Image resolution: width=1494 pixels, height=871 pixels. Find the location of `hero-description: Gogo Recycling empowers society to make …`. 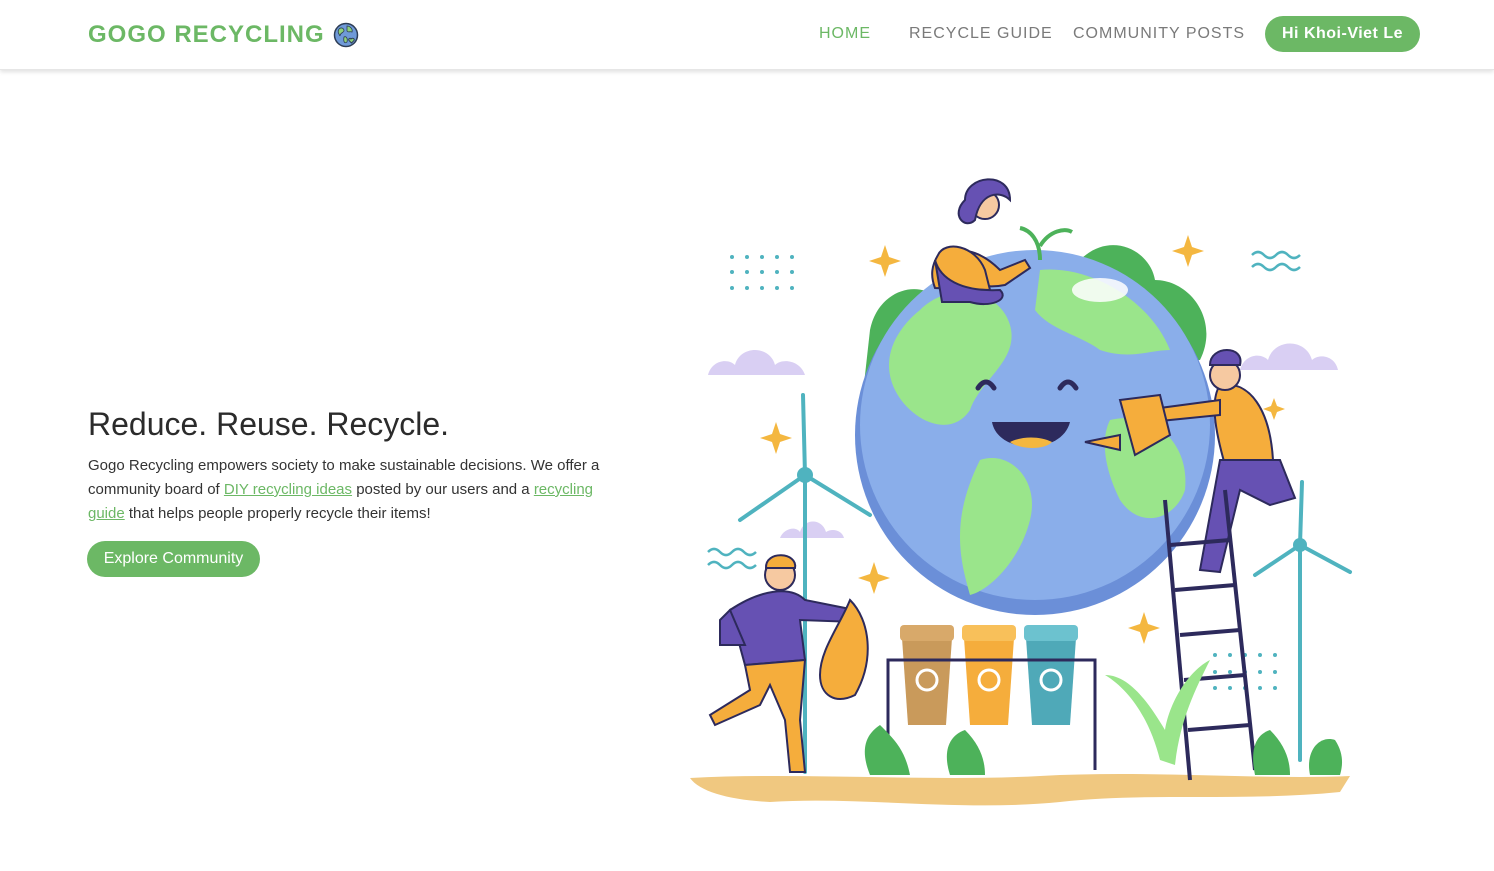

hero-description: Gogo Recycling empowers society to make … is located at coordinates (355, 490).